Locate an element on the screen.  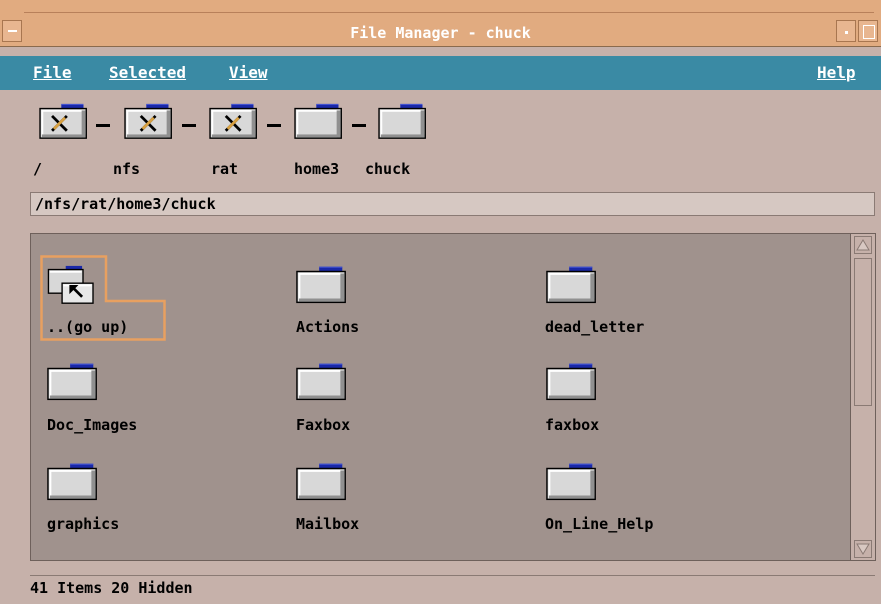
item-label: On_Line_Help is located at coordinates (599, 524).